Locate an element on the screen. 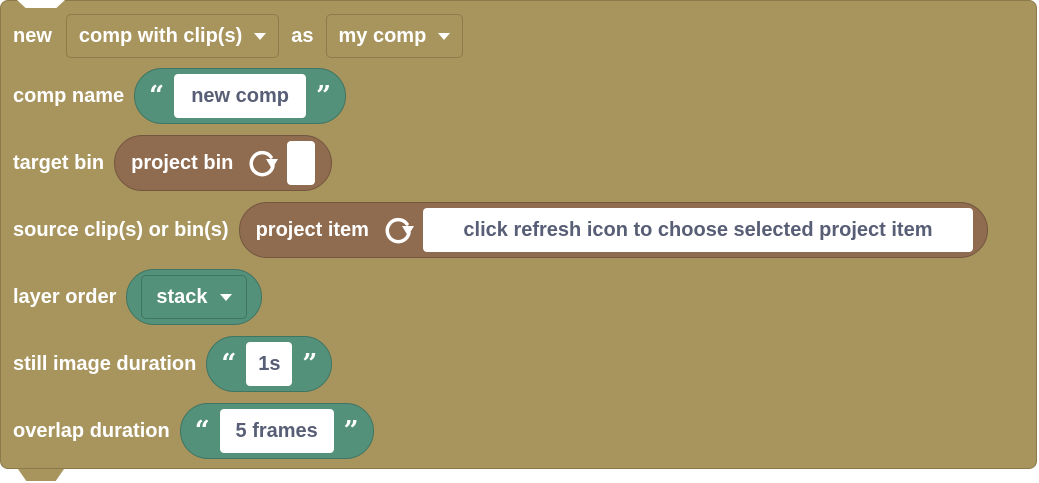 The image size is (1039, 483). overlap-duration-input: 5 frames is located at coordinates (276, 431).